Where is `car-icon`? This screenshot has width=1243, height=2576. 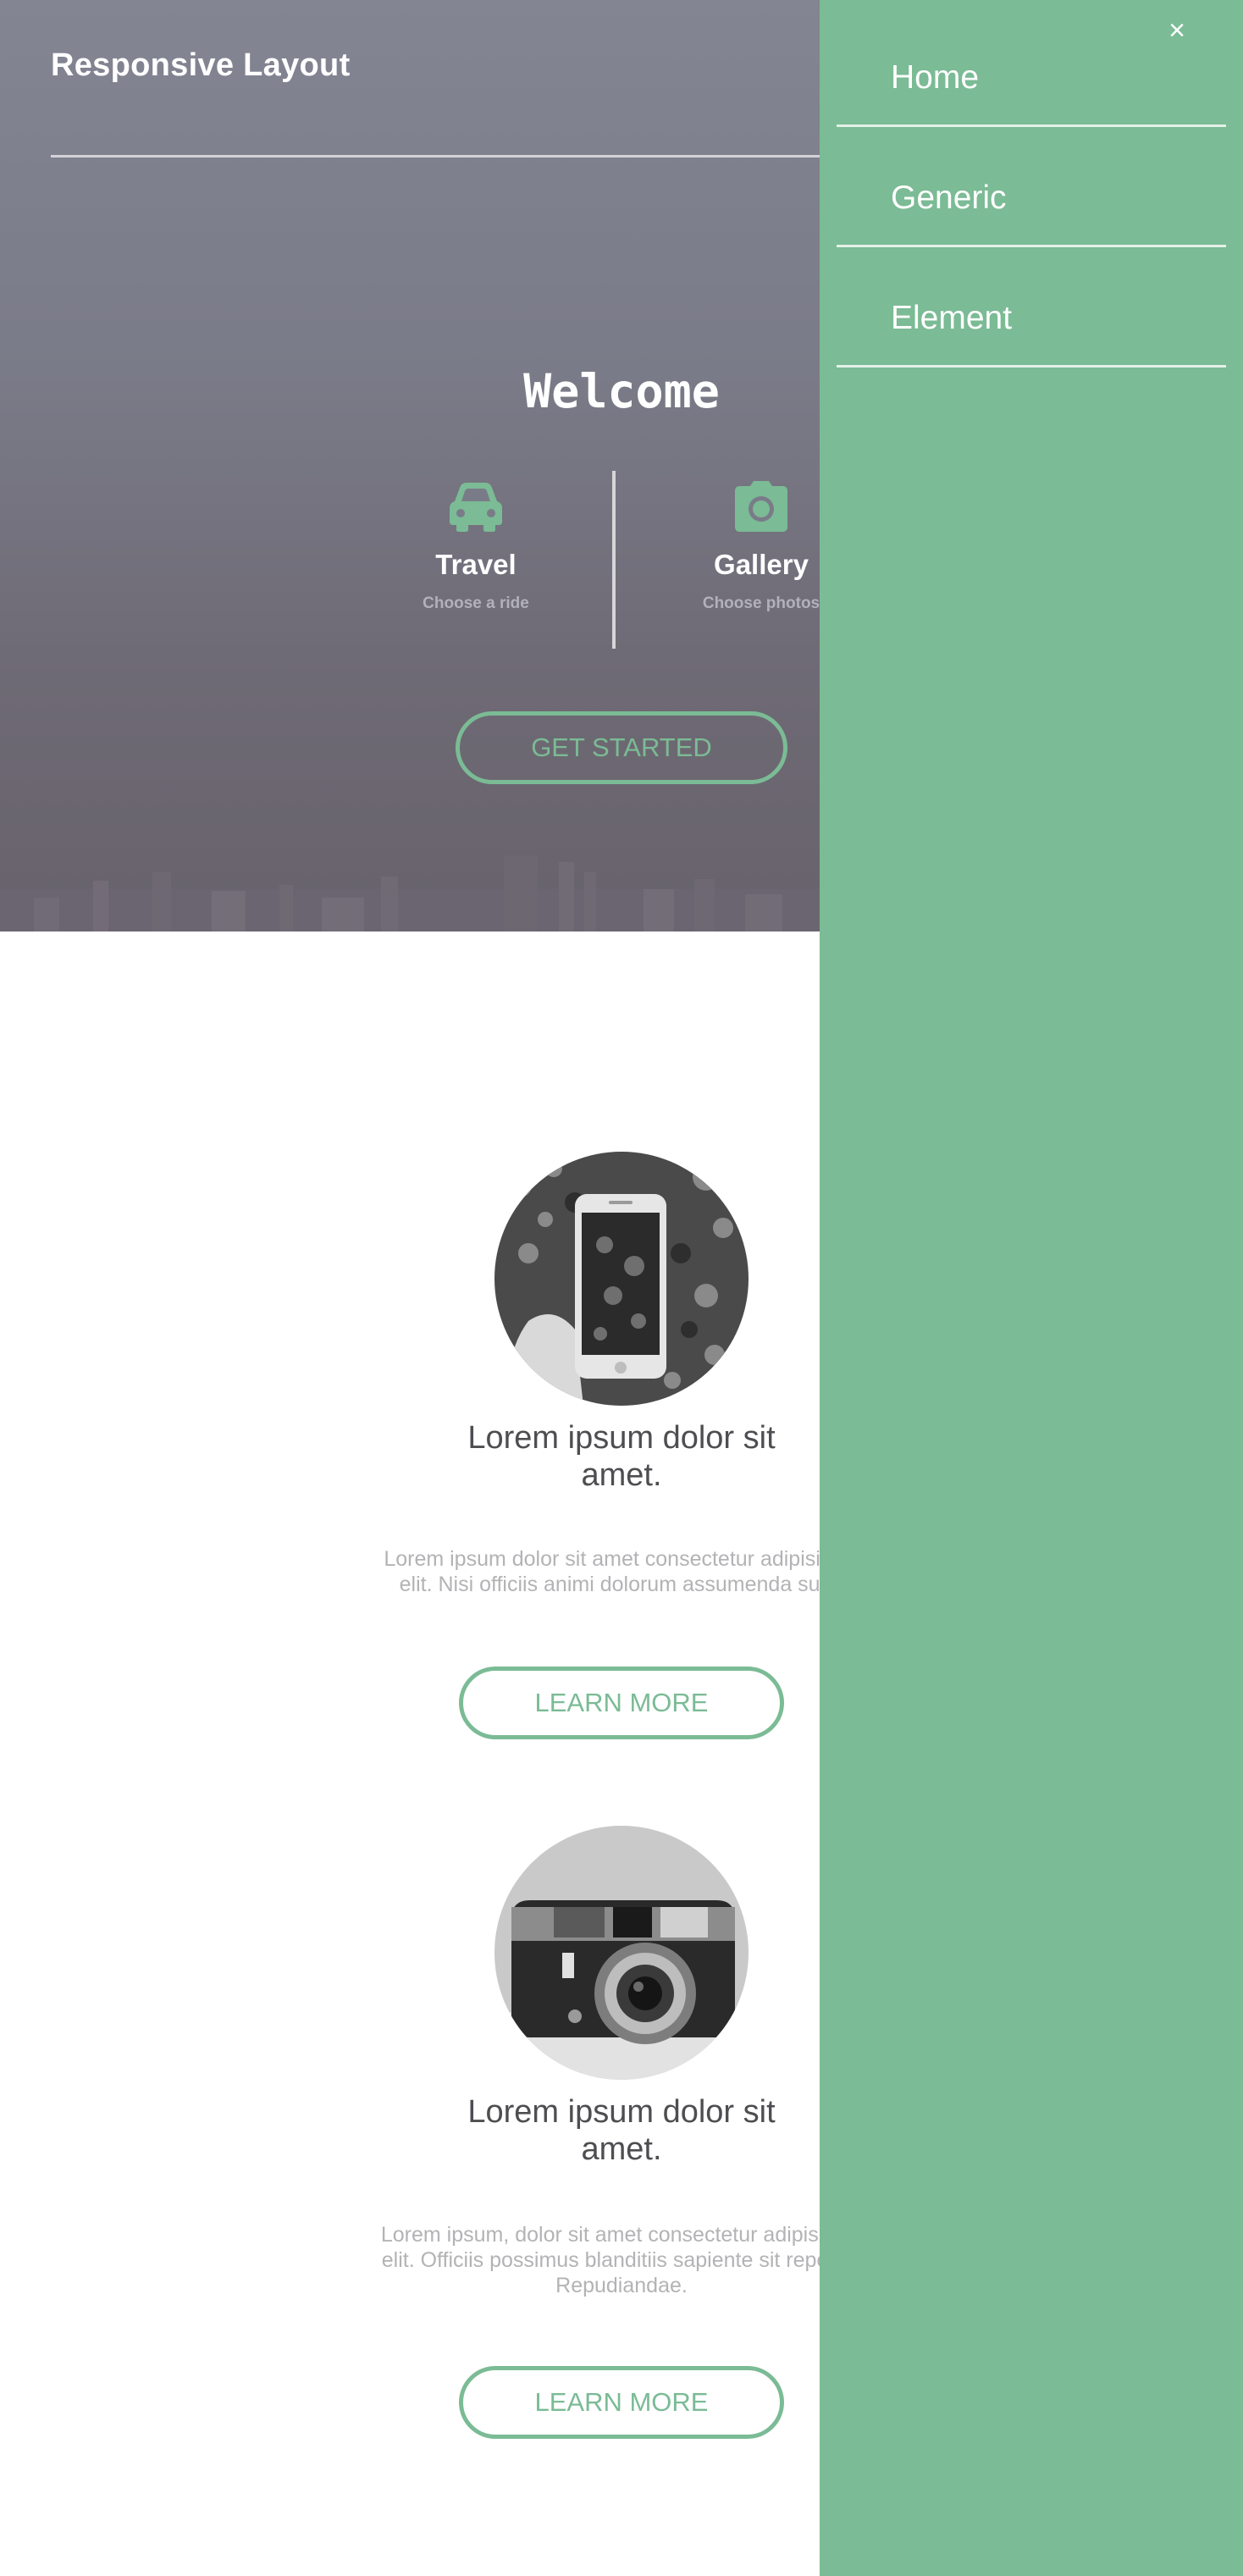
car-icon is located at coordinates (476, 507).